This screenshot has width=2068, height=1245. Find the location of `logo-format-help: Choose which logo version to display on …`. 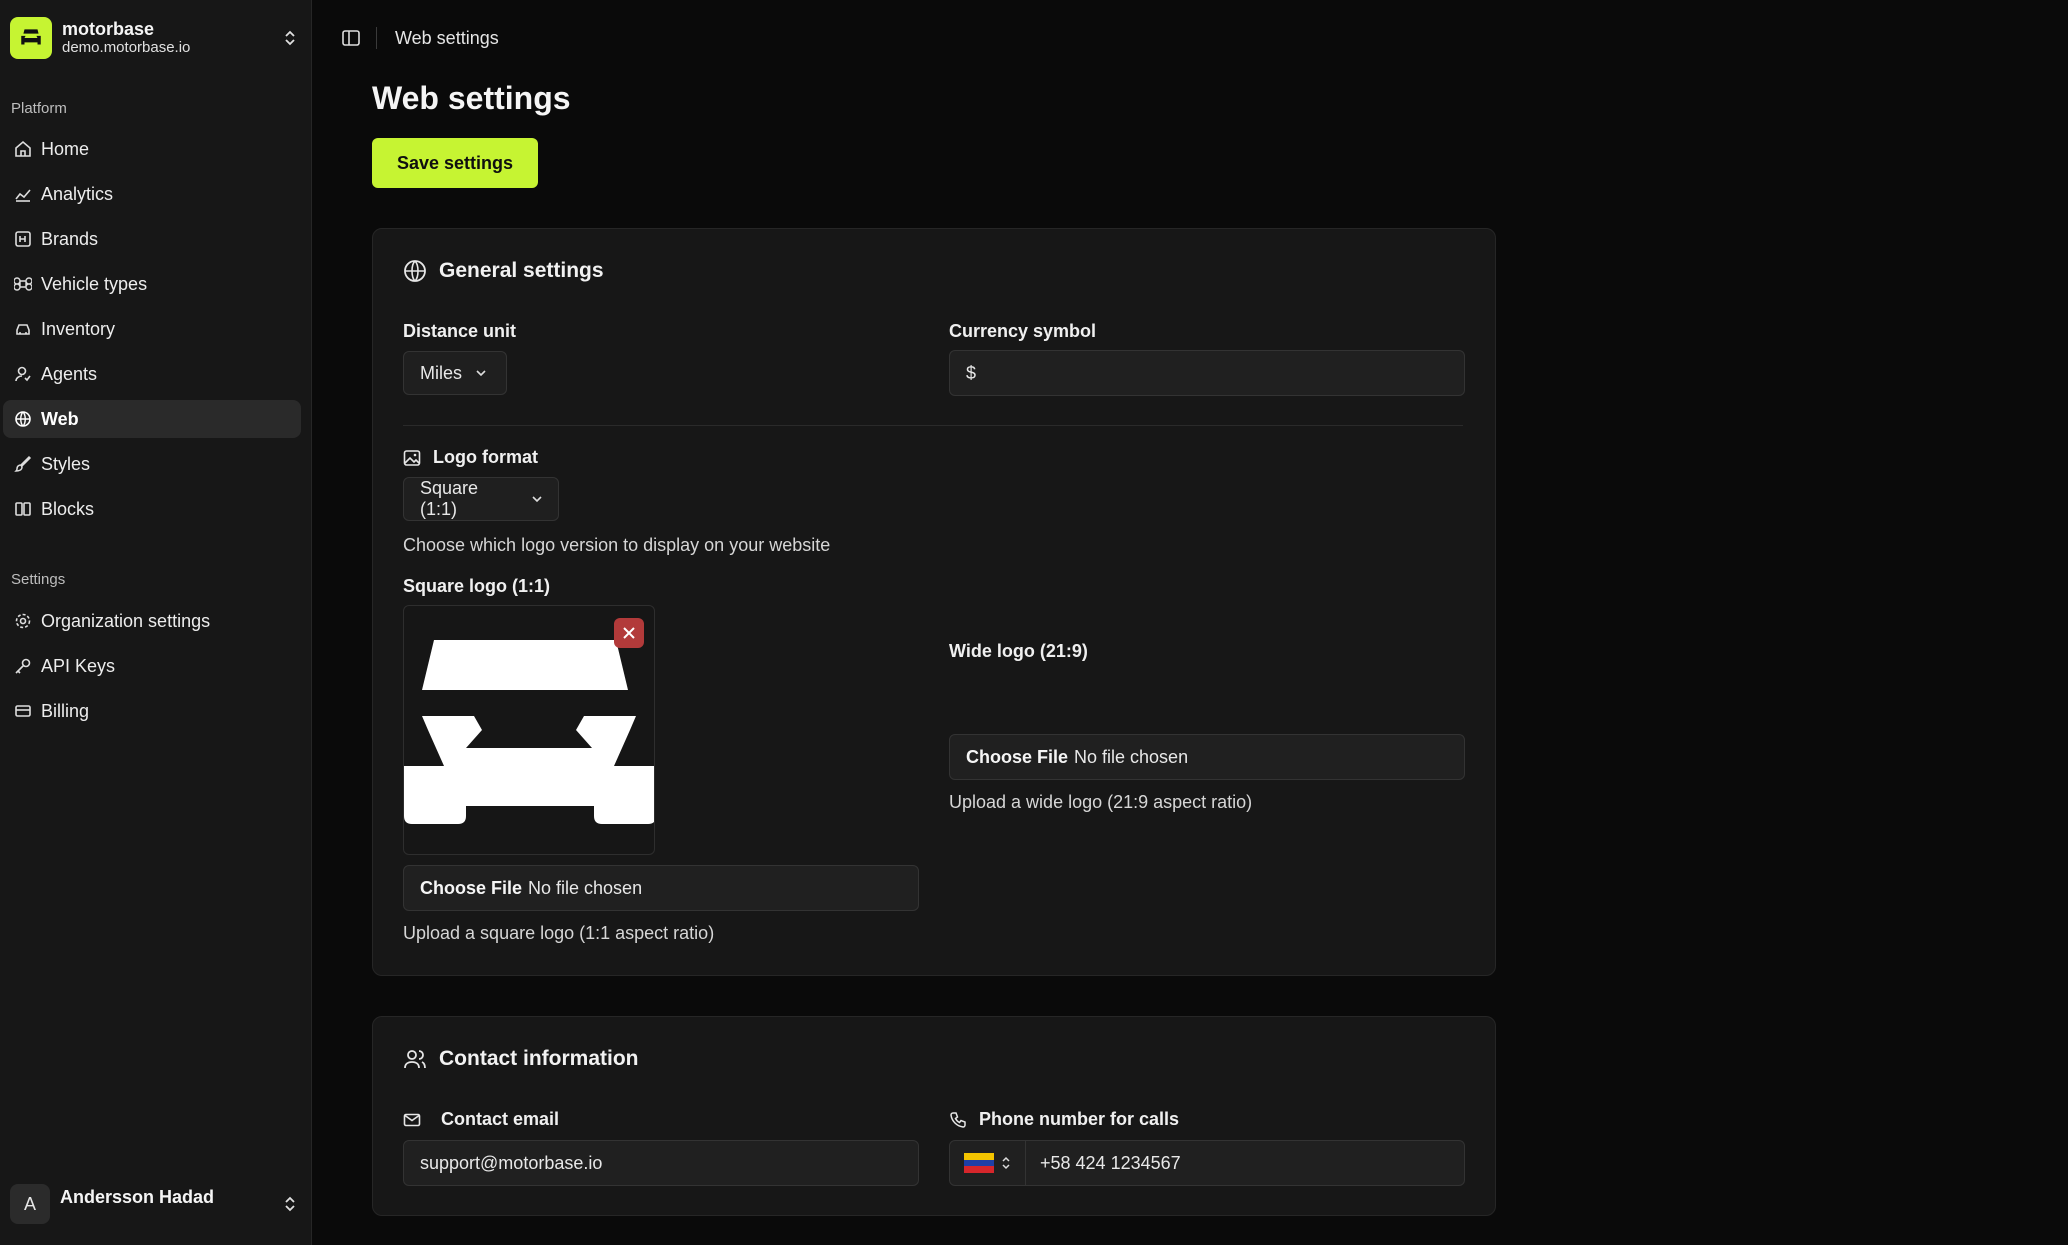

logo-format-help: Choose which logo version to display on … is located at coordinates (617, 545).